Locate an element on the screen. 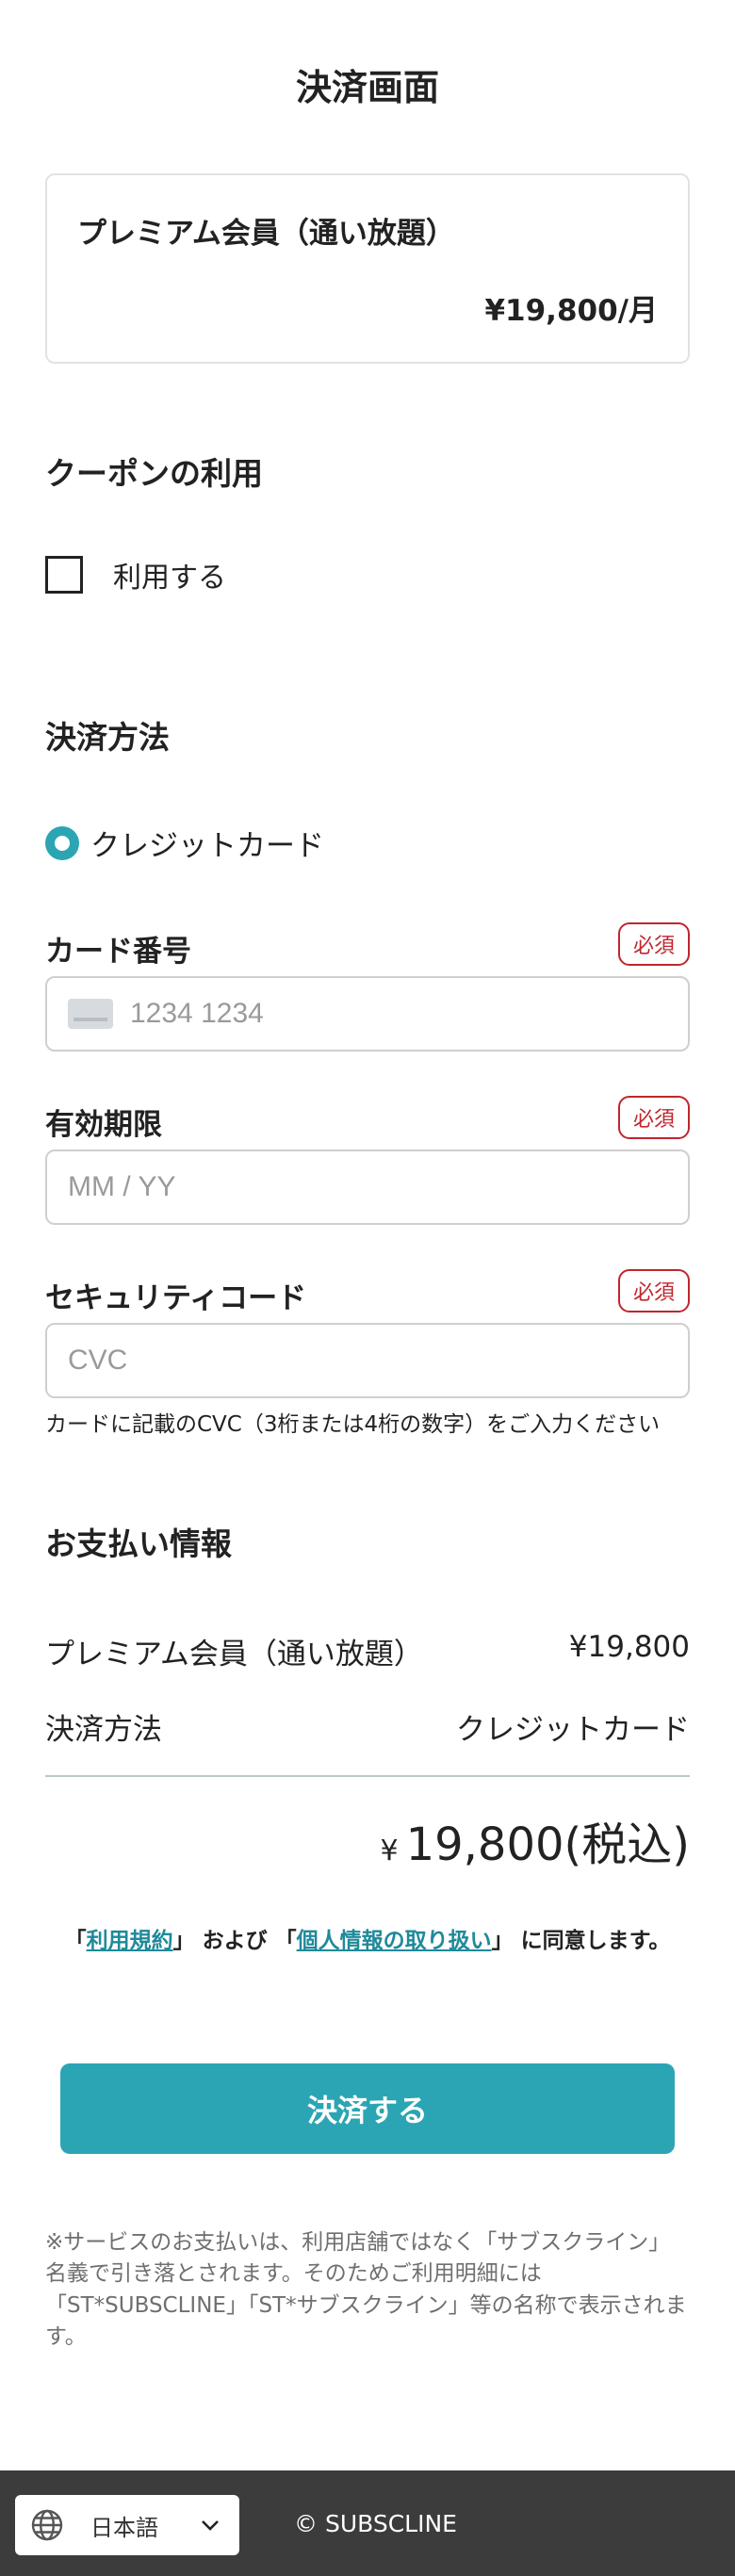 The width and height of the screenshot is (735, 2576). plan-card: プレミアム会員（通い放題） ¥19,800/月 is located at coordinates (367, 268).